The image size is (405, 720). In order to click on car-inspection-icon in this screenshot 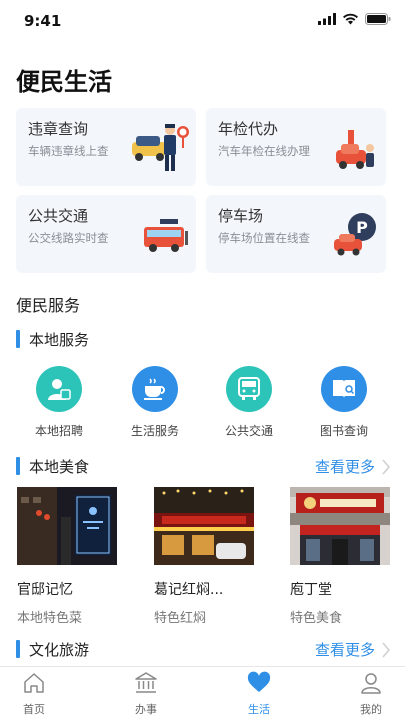, I will do `click(355, 149)`.